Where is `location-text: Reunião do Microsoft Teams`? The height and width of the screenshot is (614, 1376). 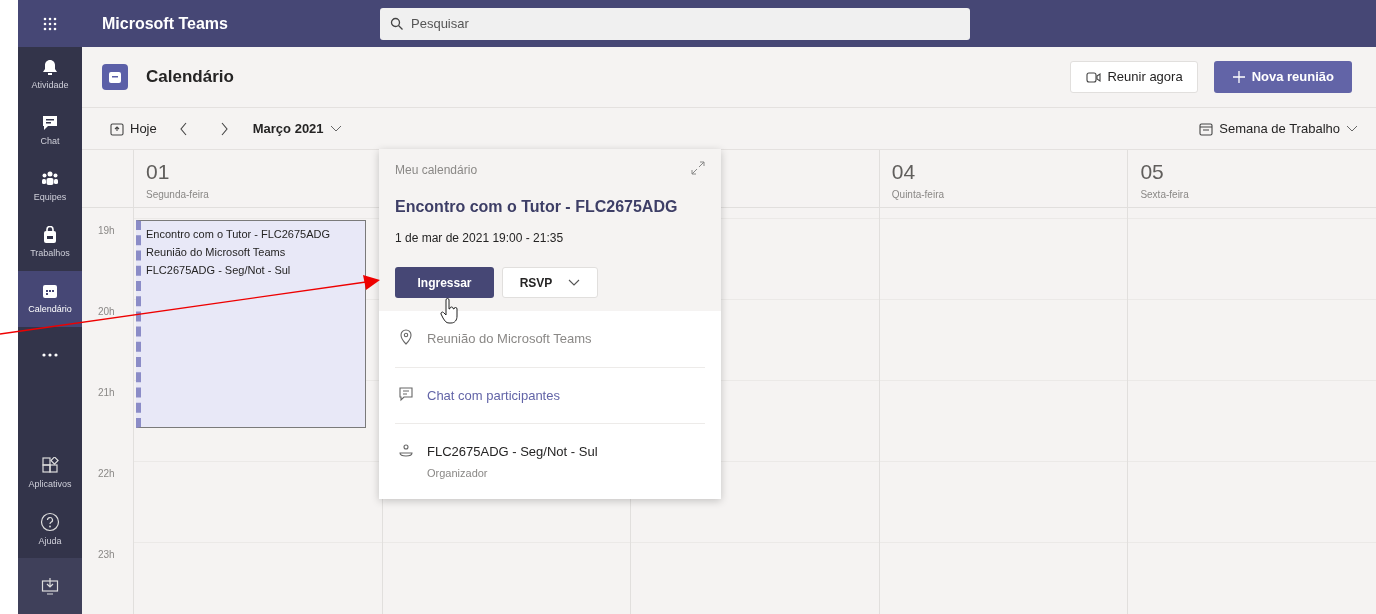 location-text: Reunião do Microsoft Teams is located at coordinates (509, 339).